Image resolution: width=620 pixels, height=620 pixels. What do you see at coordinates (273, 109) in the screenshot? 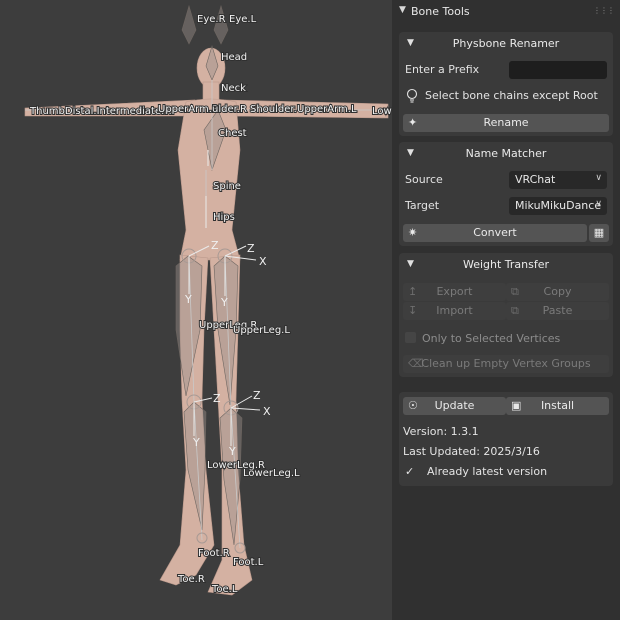
I see `bone-label-shoulder-l: Shoulder.` at bounding box center [273, 109].